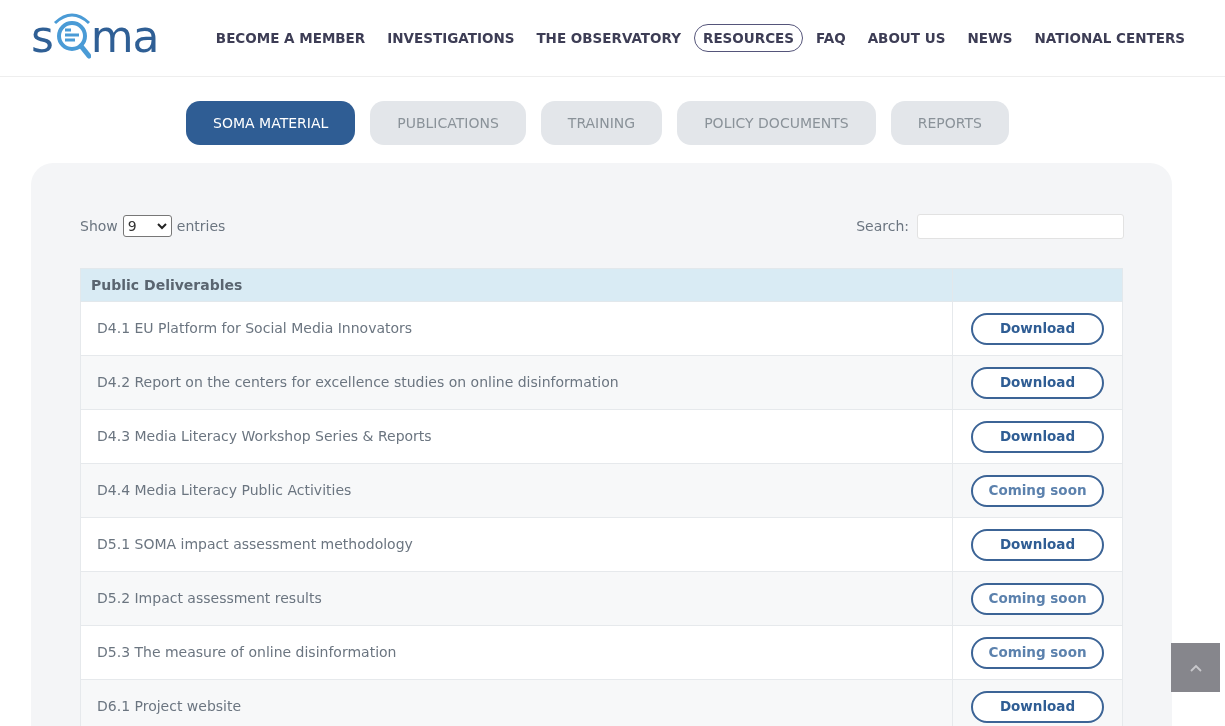 This screenshot has width=1225, height=726. I want to click on table-cell: D4.1 EU Platform for Social Media Innovators, so click(516, 328).